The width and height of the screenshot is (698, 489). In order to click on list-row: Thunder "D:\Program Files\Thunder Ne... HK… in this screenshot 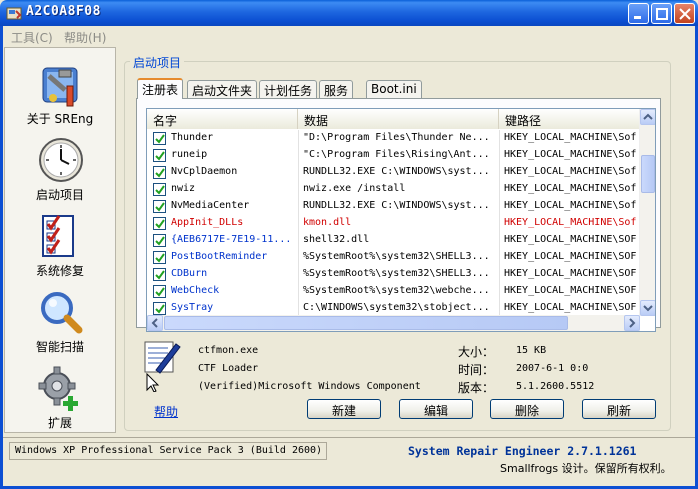, I will do `click(393, 138)`.